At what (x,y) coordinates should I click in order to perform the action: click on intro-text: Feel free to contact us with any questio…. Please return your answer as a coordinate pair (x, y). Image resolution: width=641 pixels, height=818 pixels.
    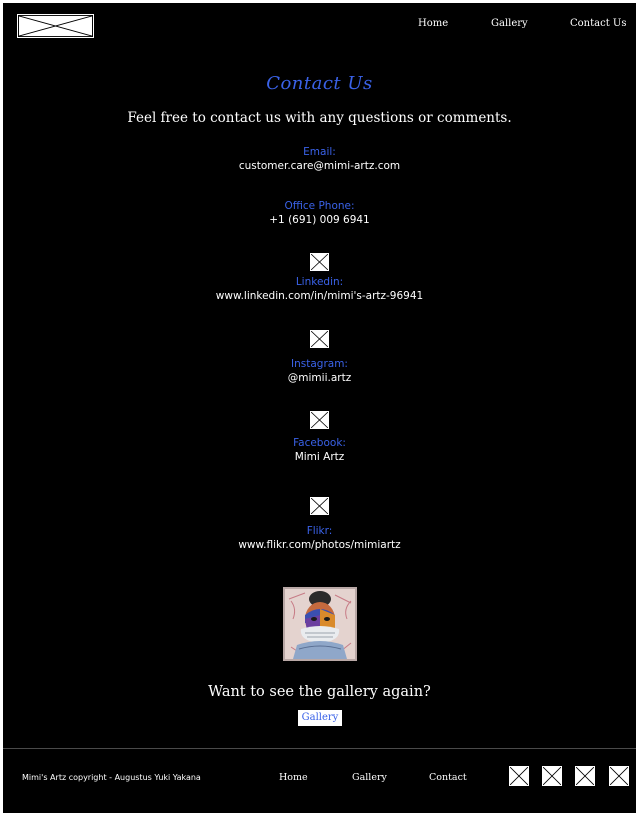
    Looking at the image, I should click on (319, 118).